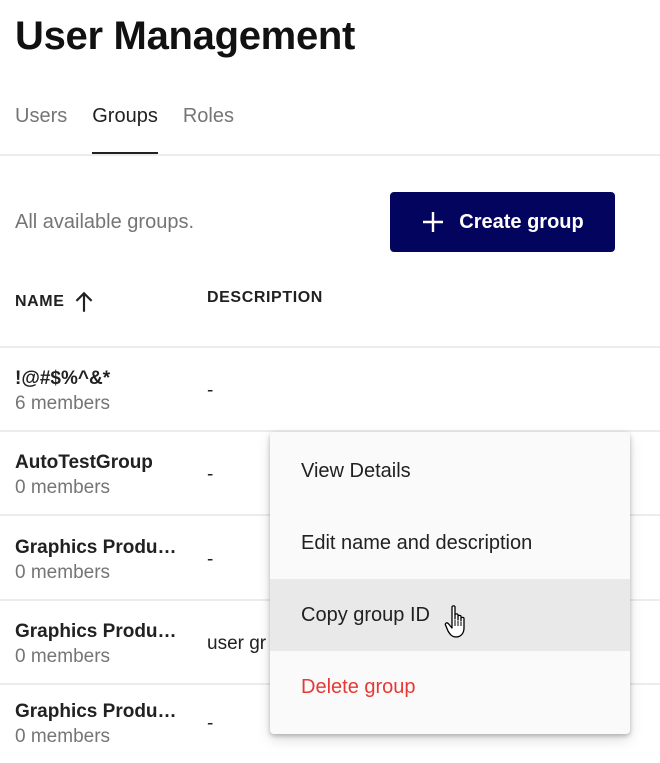 Image resolution: width=660 pixels, height=763 pixels. What do you see at coordinates (40, 301) in the screenshot?
I see `column-header-name-label: NAME` at bounding box center [40, 301].